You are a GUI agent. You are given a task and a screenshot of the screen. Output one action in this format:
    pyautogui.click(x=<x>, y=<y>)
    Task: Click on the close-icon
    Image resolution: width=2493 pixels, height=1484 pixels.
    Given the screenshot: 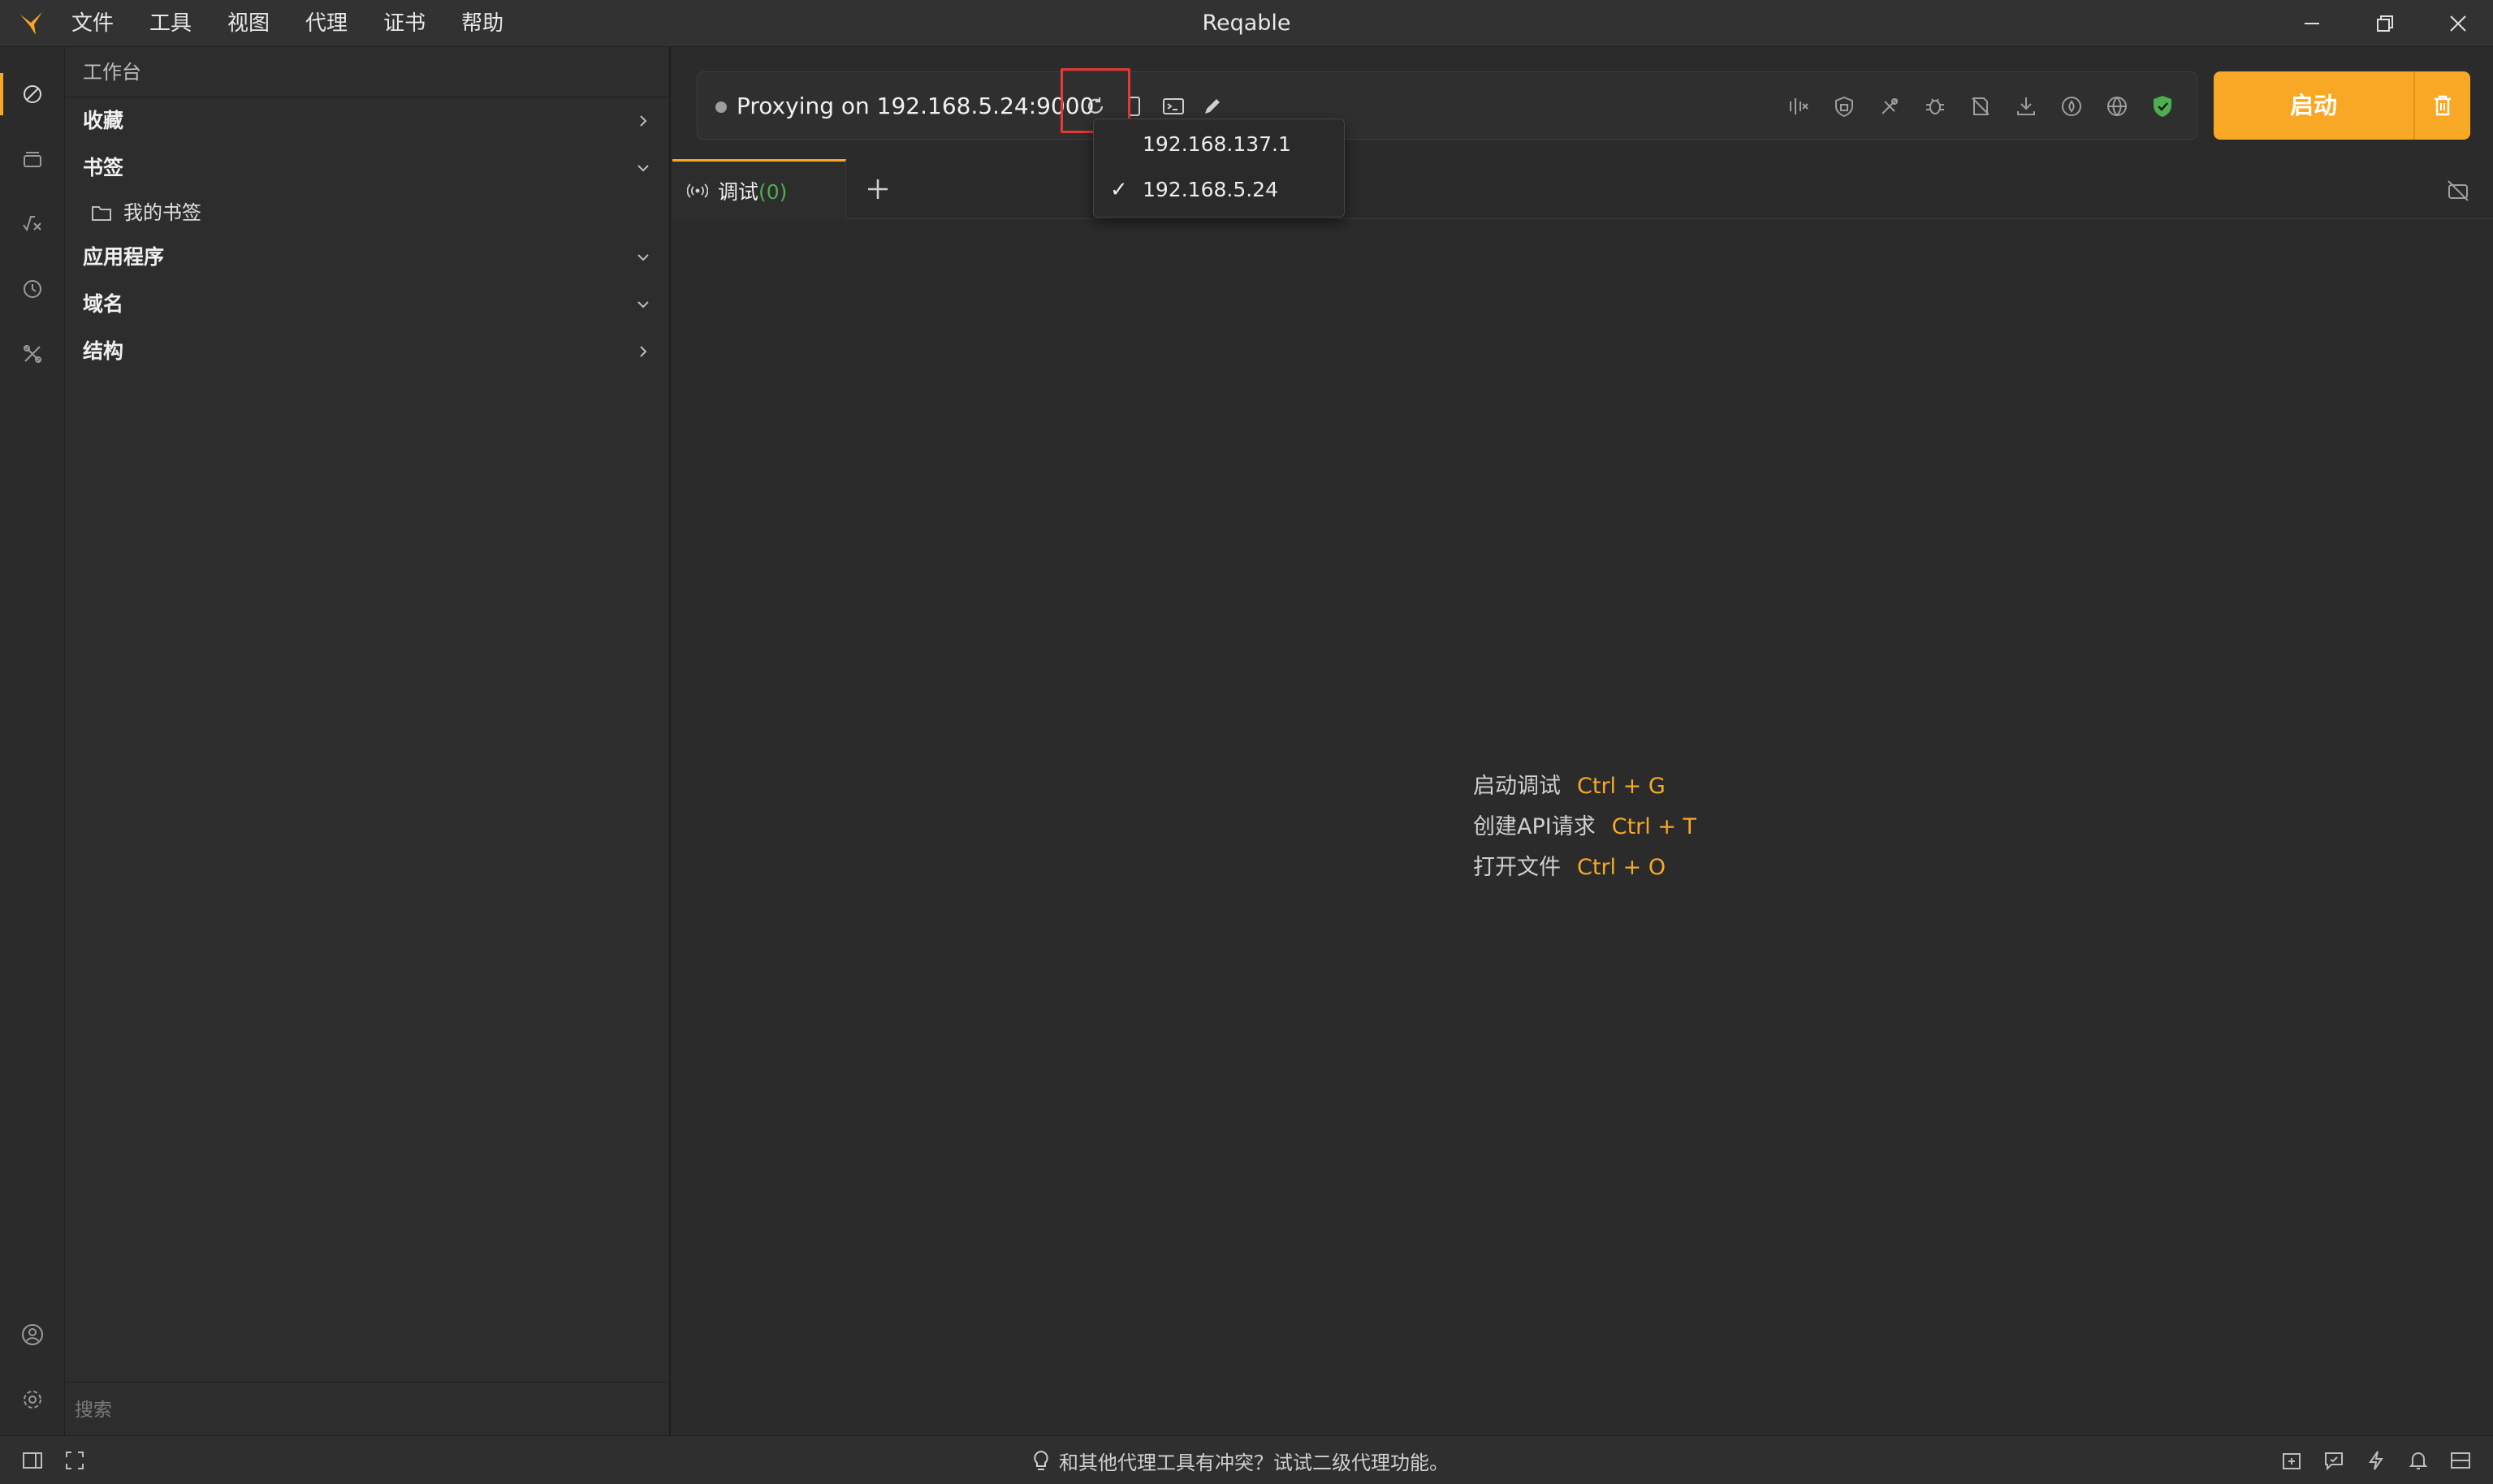 What is the action you would take?
    pyautogui.click(x=2458, y=23)
    